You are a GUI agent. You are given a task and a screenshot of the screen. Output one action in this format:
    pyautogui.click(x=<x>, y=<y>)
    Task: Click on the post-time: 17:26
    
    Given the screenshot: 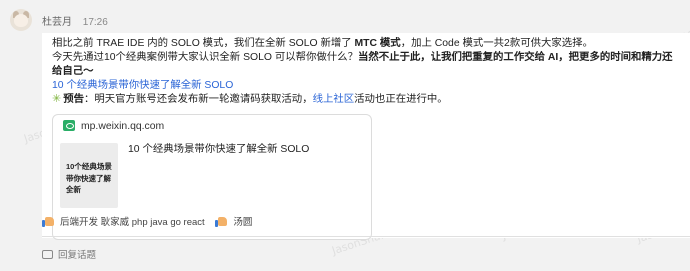 What is the action you would take?
    pyautogui.click(x=95, y=22)
    